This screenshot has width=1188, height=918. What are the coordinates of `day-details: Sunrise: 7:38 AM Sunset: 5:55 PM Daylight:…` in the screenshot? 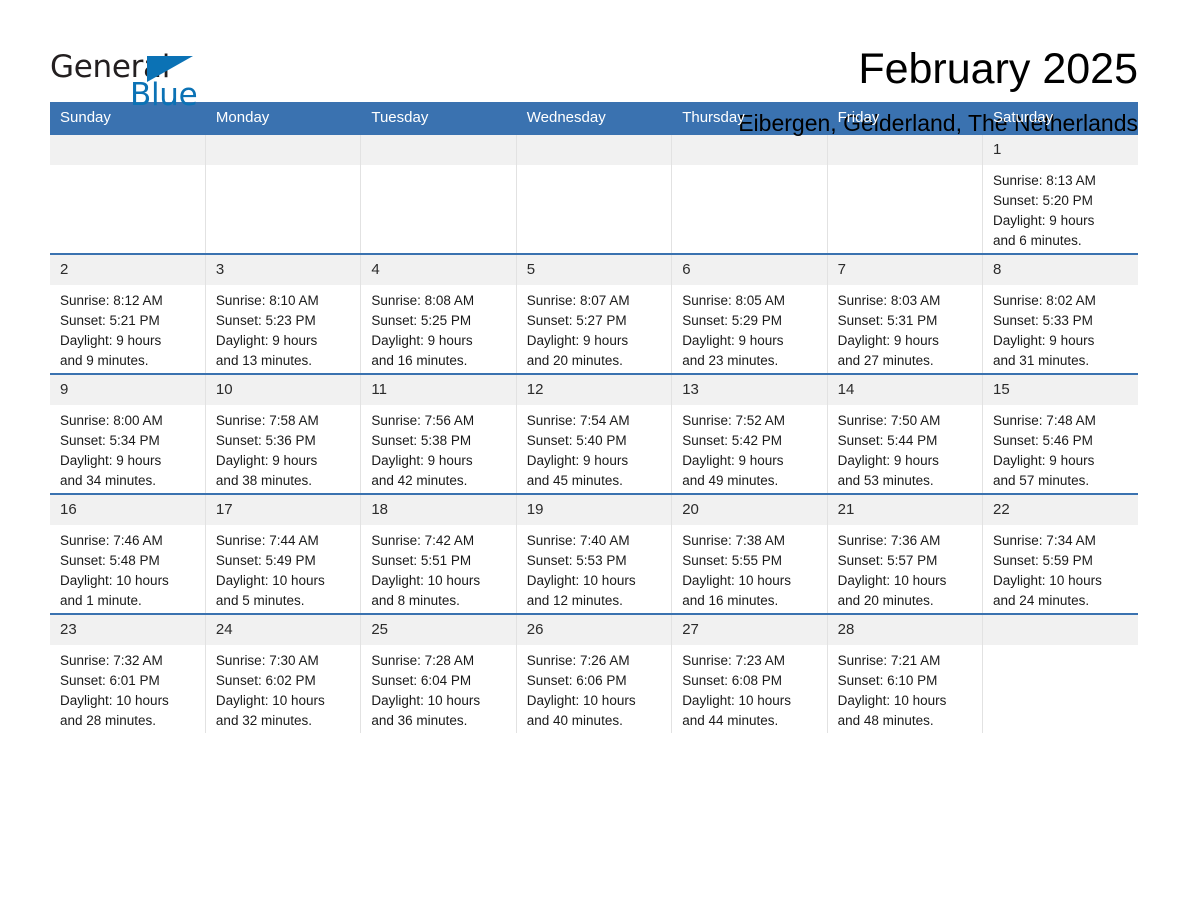 It's located at (749, 568).